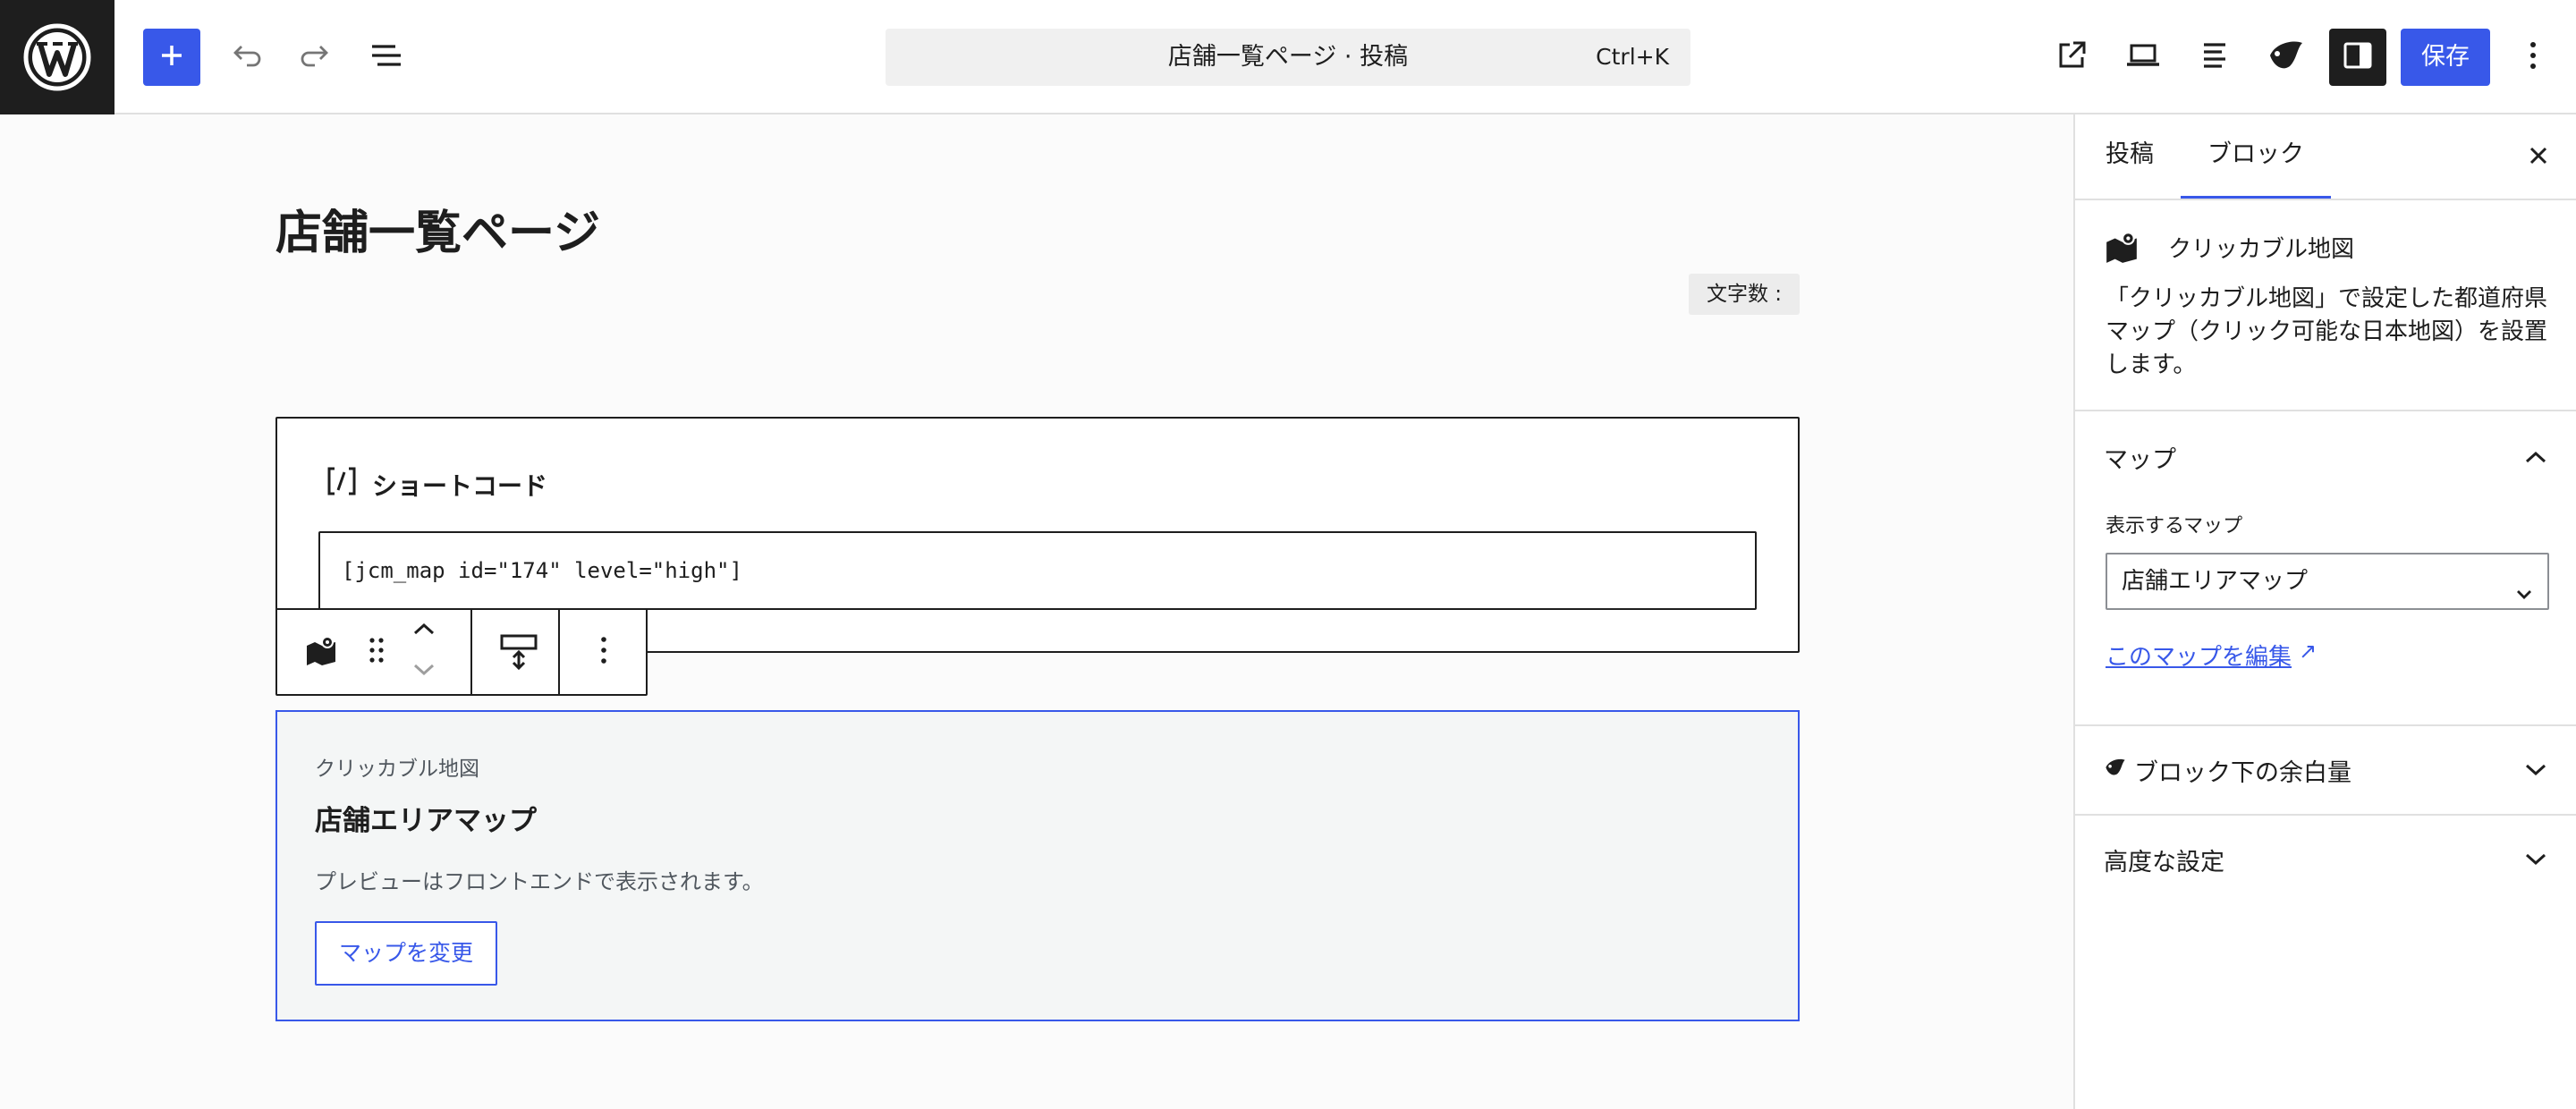 The image size is (2576, 1109). Describe the element at coordinates (426, 821) in the screenshot. I see `map-block-title: 店舗エリアマップ` at that location.